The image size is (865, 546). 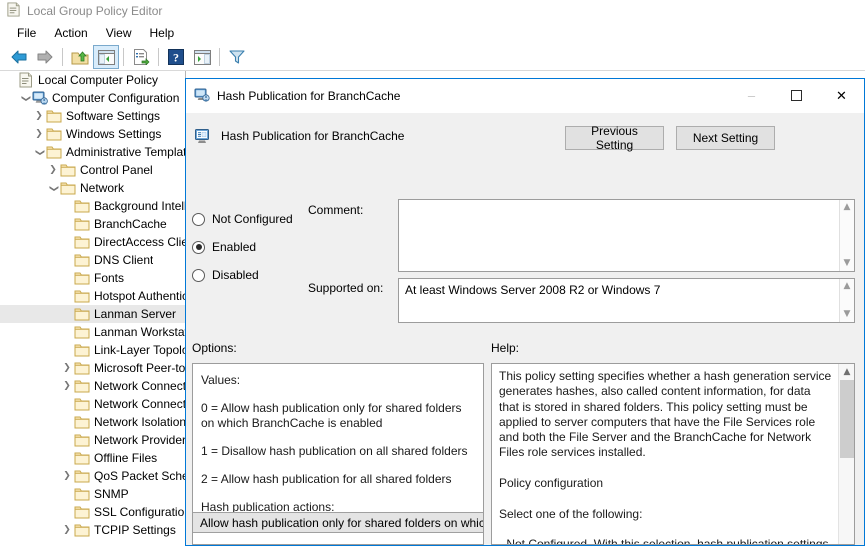 I want to click on tree-item-dns-client: DNS Client, so click(x=92, y=260).